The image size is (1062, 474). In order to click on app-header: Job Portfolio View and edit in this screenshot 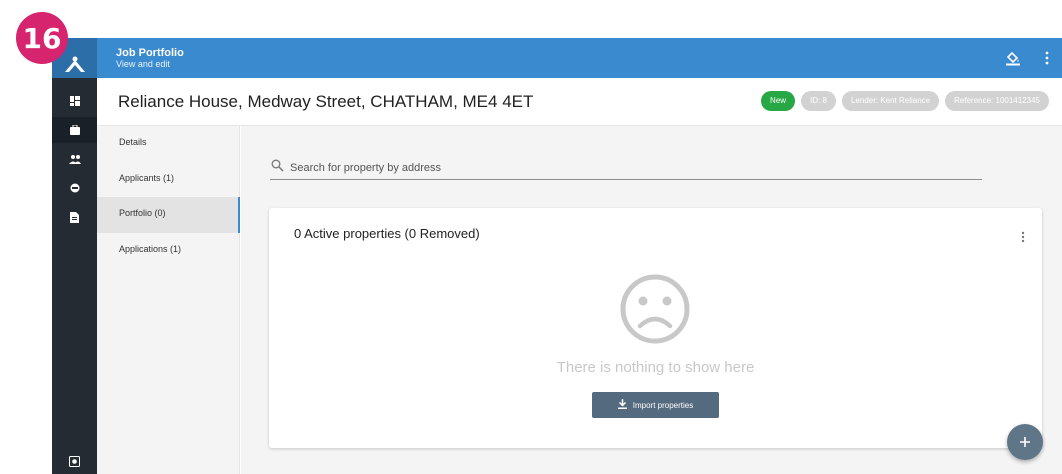, I will do `click(557, 58)`.